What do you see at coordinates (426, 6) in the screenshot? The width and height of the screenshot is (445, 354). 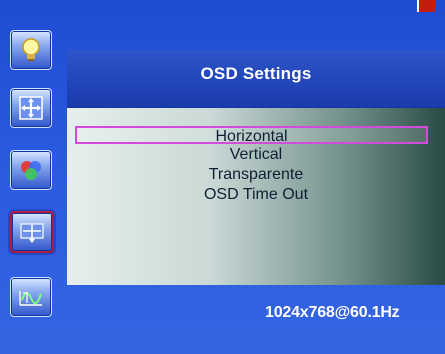 I see `corner-marker-icon` at bounding box center [426, 6].